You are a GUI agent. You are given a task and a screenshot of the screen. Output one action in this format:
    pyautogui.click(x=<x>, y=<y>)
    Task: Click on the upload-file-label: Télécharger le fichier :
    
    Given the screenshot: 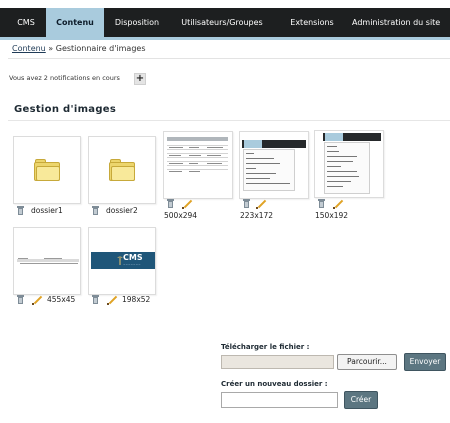 What is the action you would take?
    pyautogui.click(x=265, y=347)
    